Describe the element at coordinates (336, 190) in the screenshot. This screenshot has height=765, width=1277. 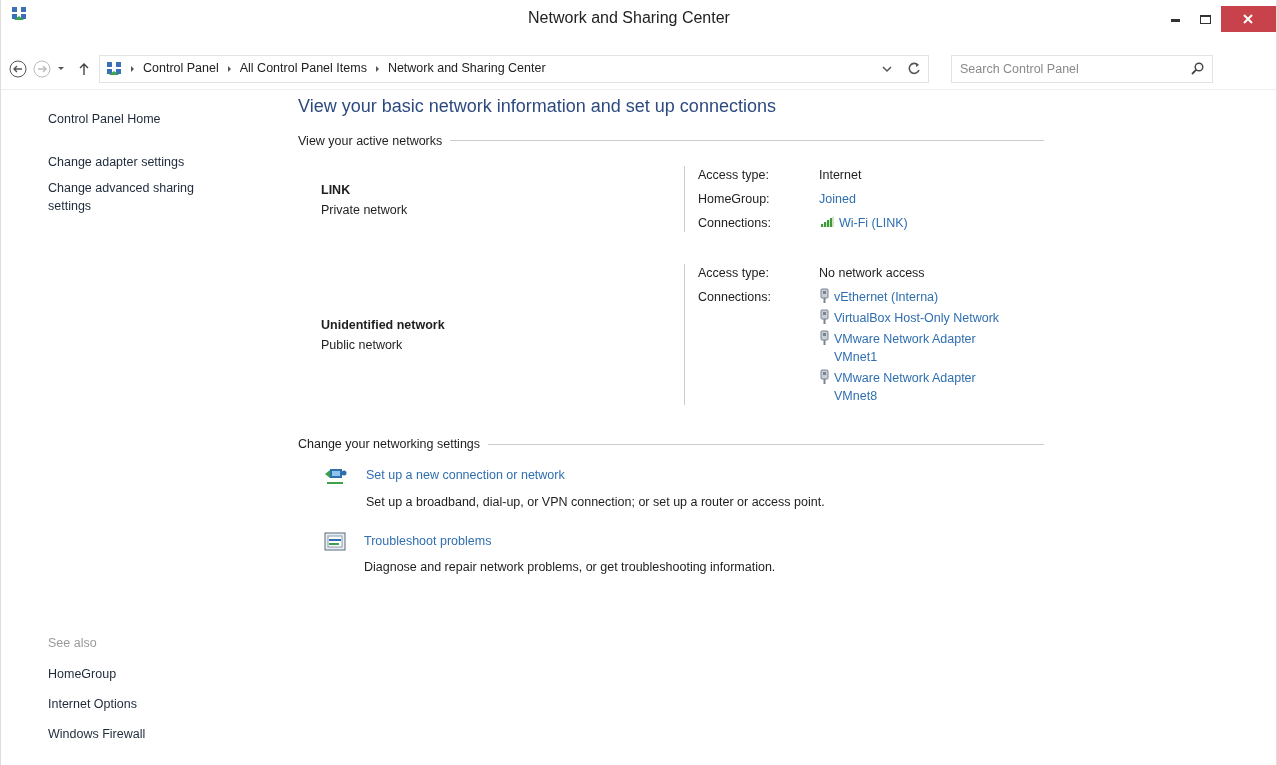
I see `network-name: LINK` at that location.